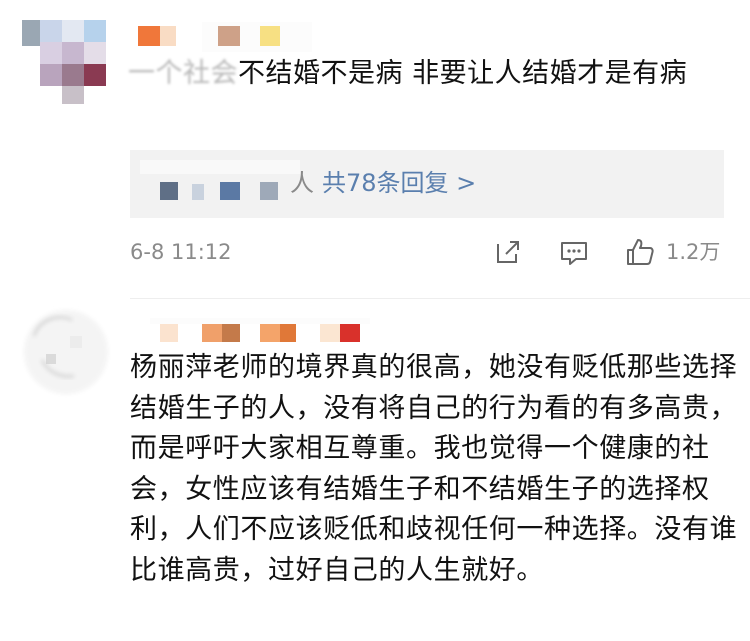 This screenshot has width=750, height=641. What do you see at coordinates (183, 73) in the screenshot?
I see `obscured-text: 一个社会` at bounding box center [183, 73].